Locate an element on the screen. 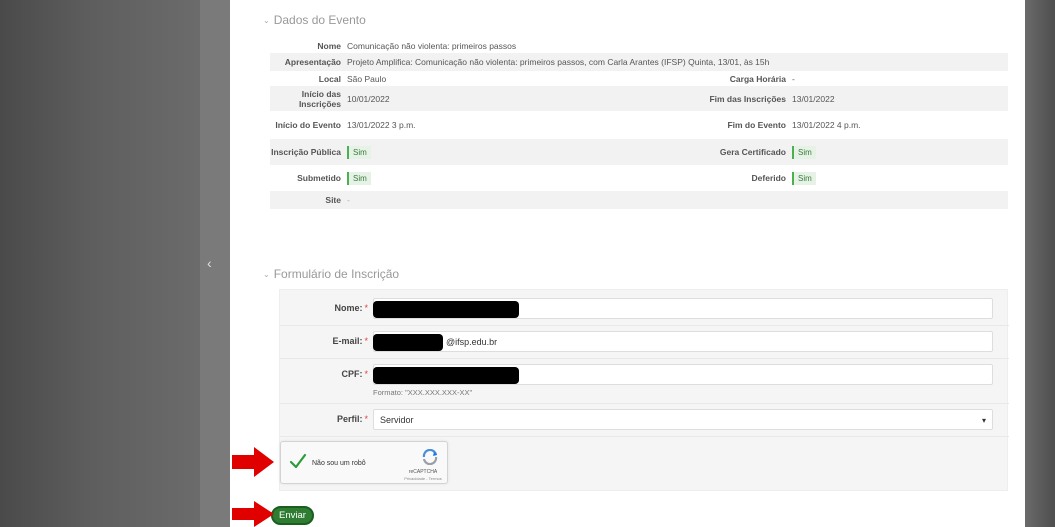 This screenshot has height=527, width=1055. submit-button: Enviar is located at coordinates (292, 515).